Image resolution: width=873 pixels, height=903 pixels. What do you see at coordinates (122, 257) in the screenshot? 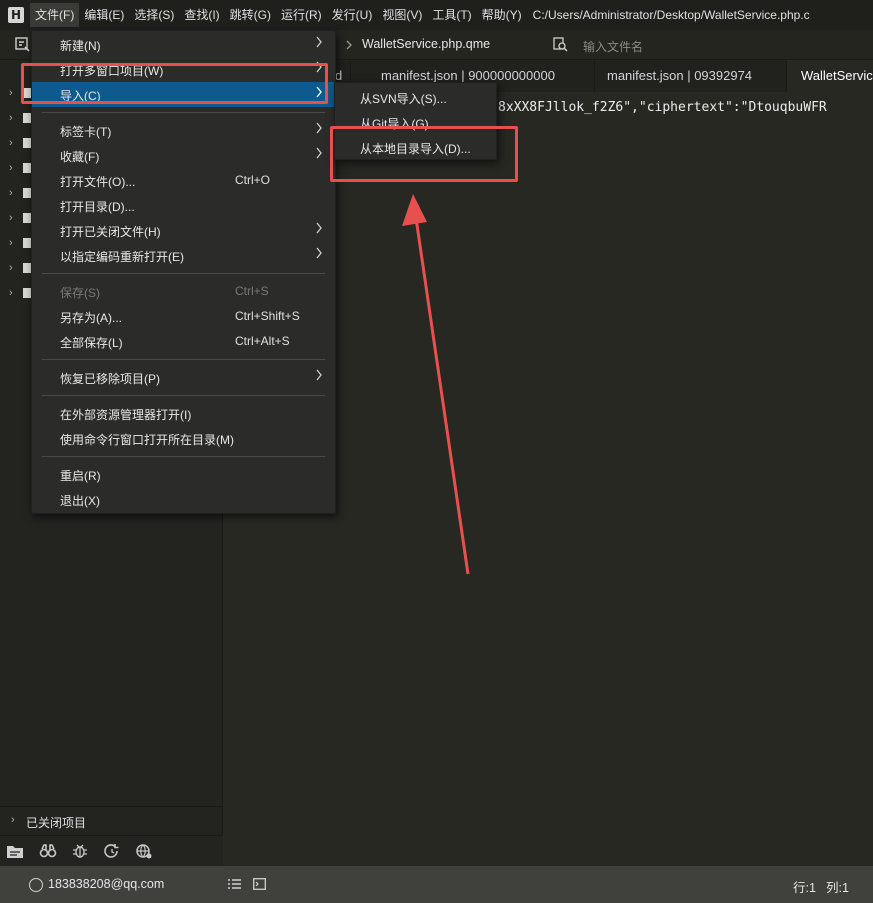
I see `menu-item-label: 以指定编码重新打开(E)` at bounding box center [122, 257].